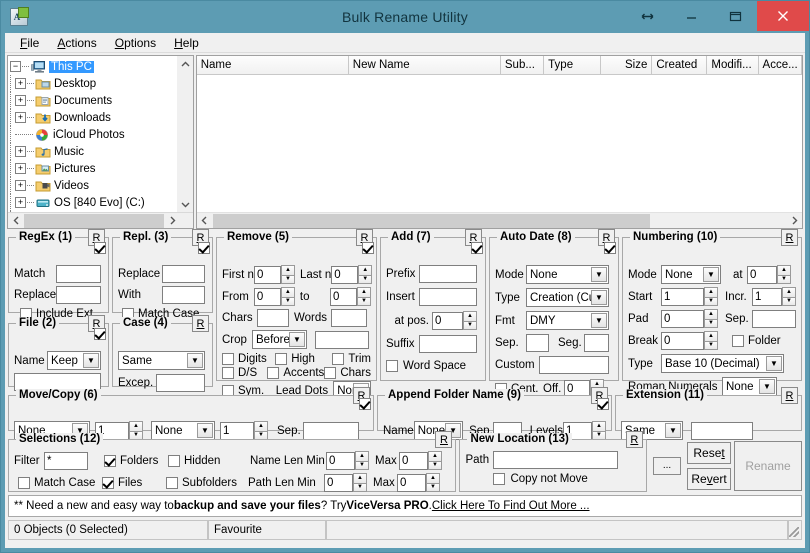 Image resolution: width=810 pixels, height=553 pixels. What do you see at coordinates (330, 373) in the screenshot?
I see `remove-chars2-checkbox` at bounding box center [330, 373].